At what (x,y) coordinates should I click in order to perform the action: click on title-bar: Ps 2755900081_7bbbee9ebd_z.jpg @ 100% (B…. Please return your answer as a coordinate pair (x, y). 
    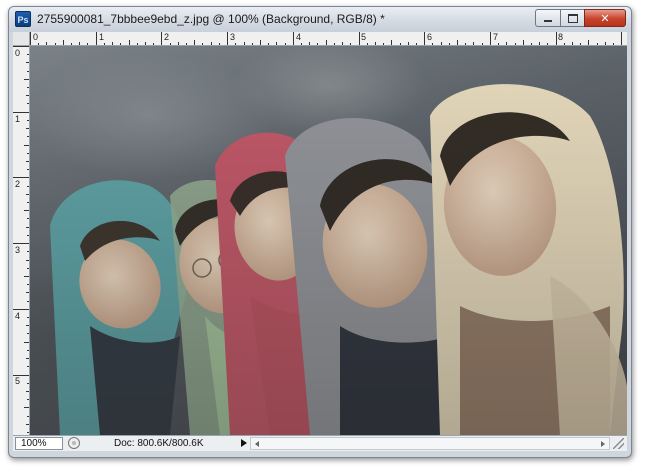
    Looking at the image, I should click on (320, 19).